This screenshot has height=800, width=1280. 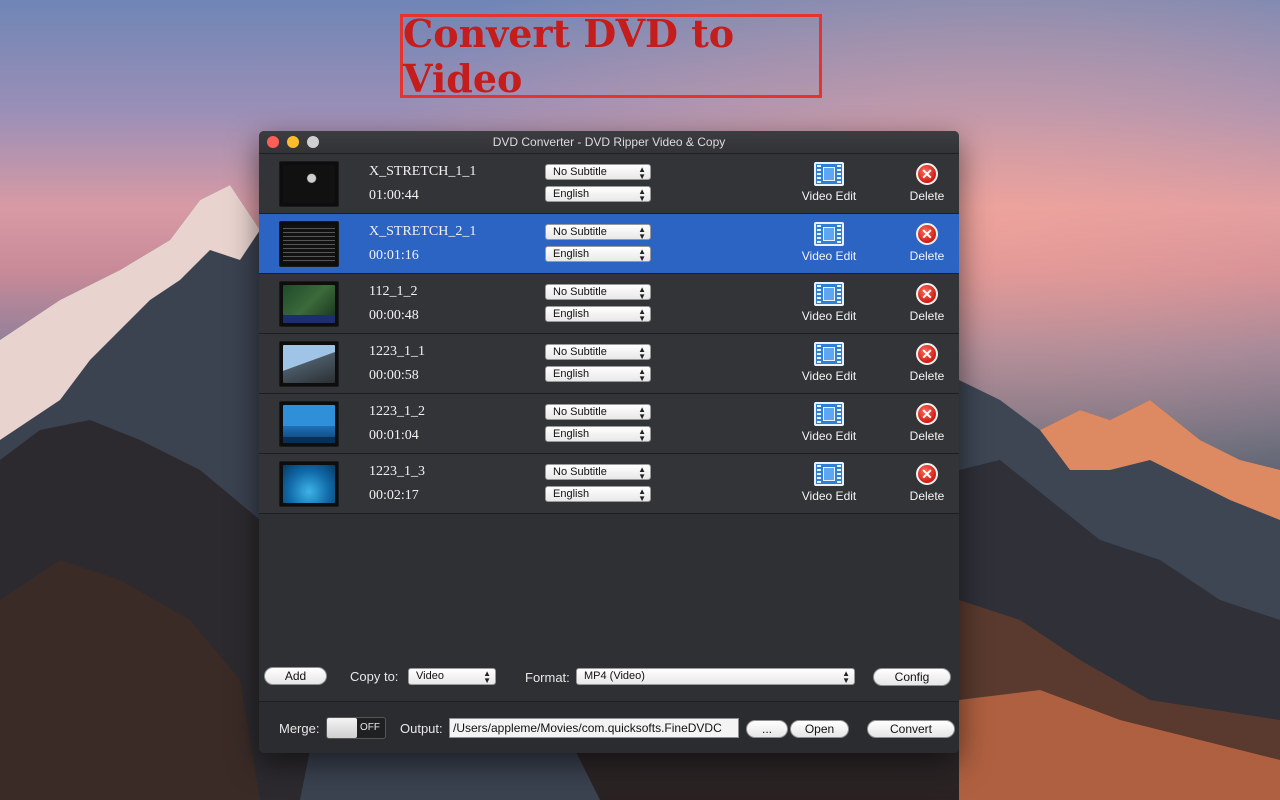 I want to click on promo-banner: Convert DVD to Video, so click(x=611, y=56).